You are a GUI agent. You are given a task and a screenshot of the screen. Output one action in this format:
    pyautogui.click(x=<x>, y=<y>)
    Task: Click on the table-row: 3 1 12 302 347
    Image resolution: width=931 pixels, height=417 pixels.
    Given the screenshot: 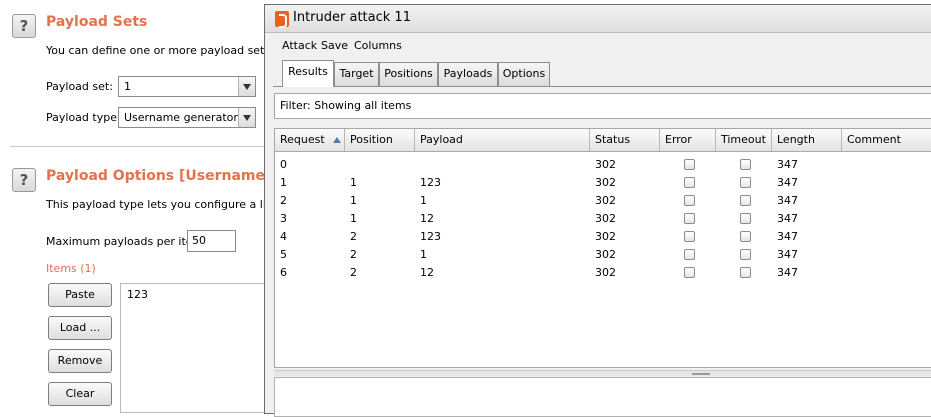 What is the action you would take?
    pyautogui.click(x=603, y=219)
    